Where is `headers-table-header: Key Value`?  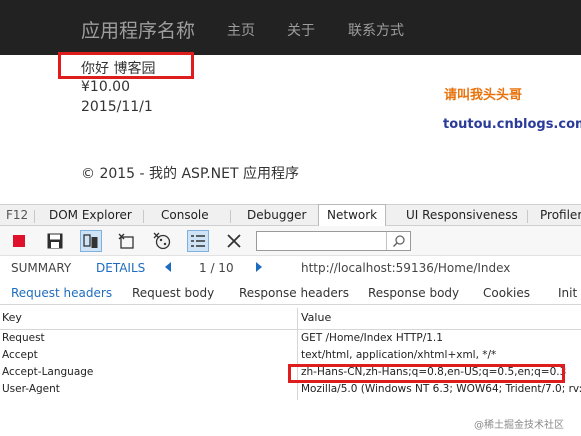
headers-table-header: Key Value is located at coordinates (290, 319).